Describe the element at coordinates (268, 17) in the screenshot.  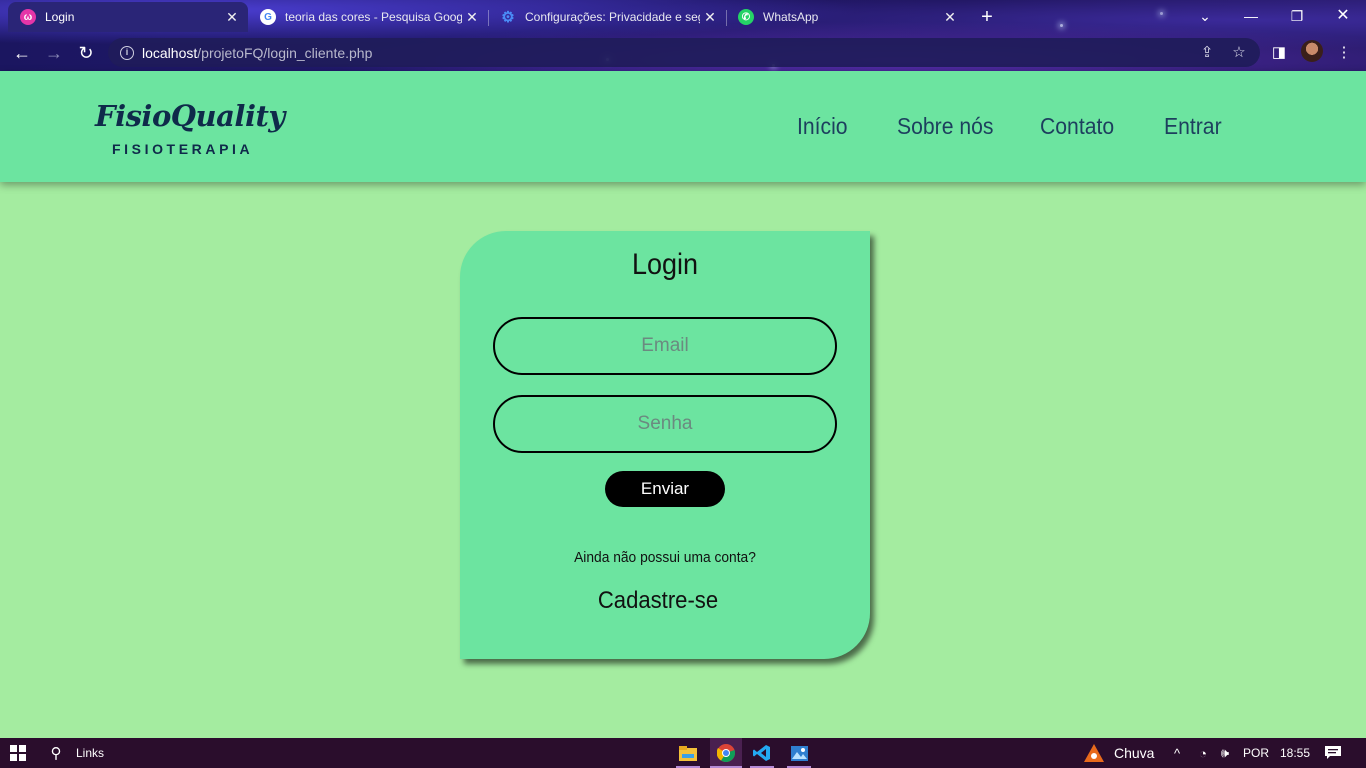
I see `google-icon: G` at that location.